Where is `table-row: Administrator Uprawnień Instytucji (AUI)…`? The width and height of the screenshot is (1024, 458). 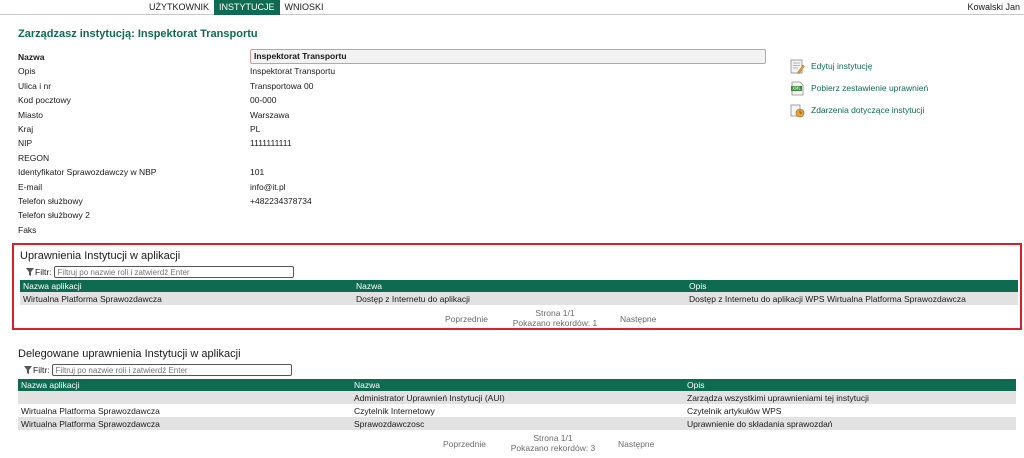
table-row: Administrator Uprawnień Instytucji (AUI)… is located at coordinates (517, 397).